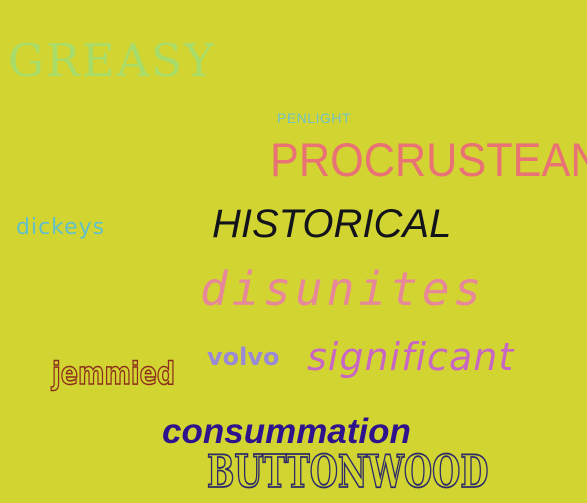 The image size is (587, 503). I want to click on word-procrustean: PROCRUSTEAN, so click(428, 159).